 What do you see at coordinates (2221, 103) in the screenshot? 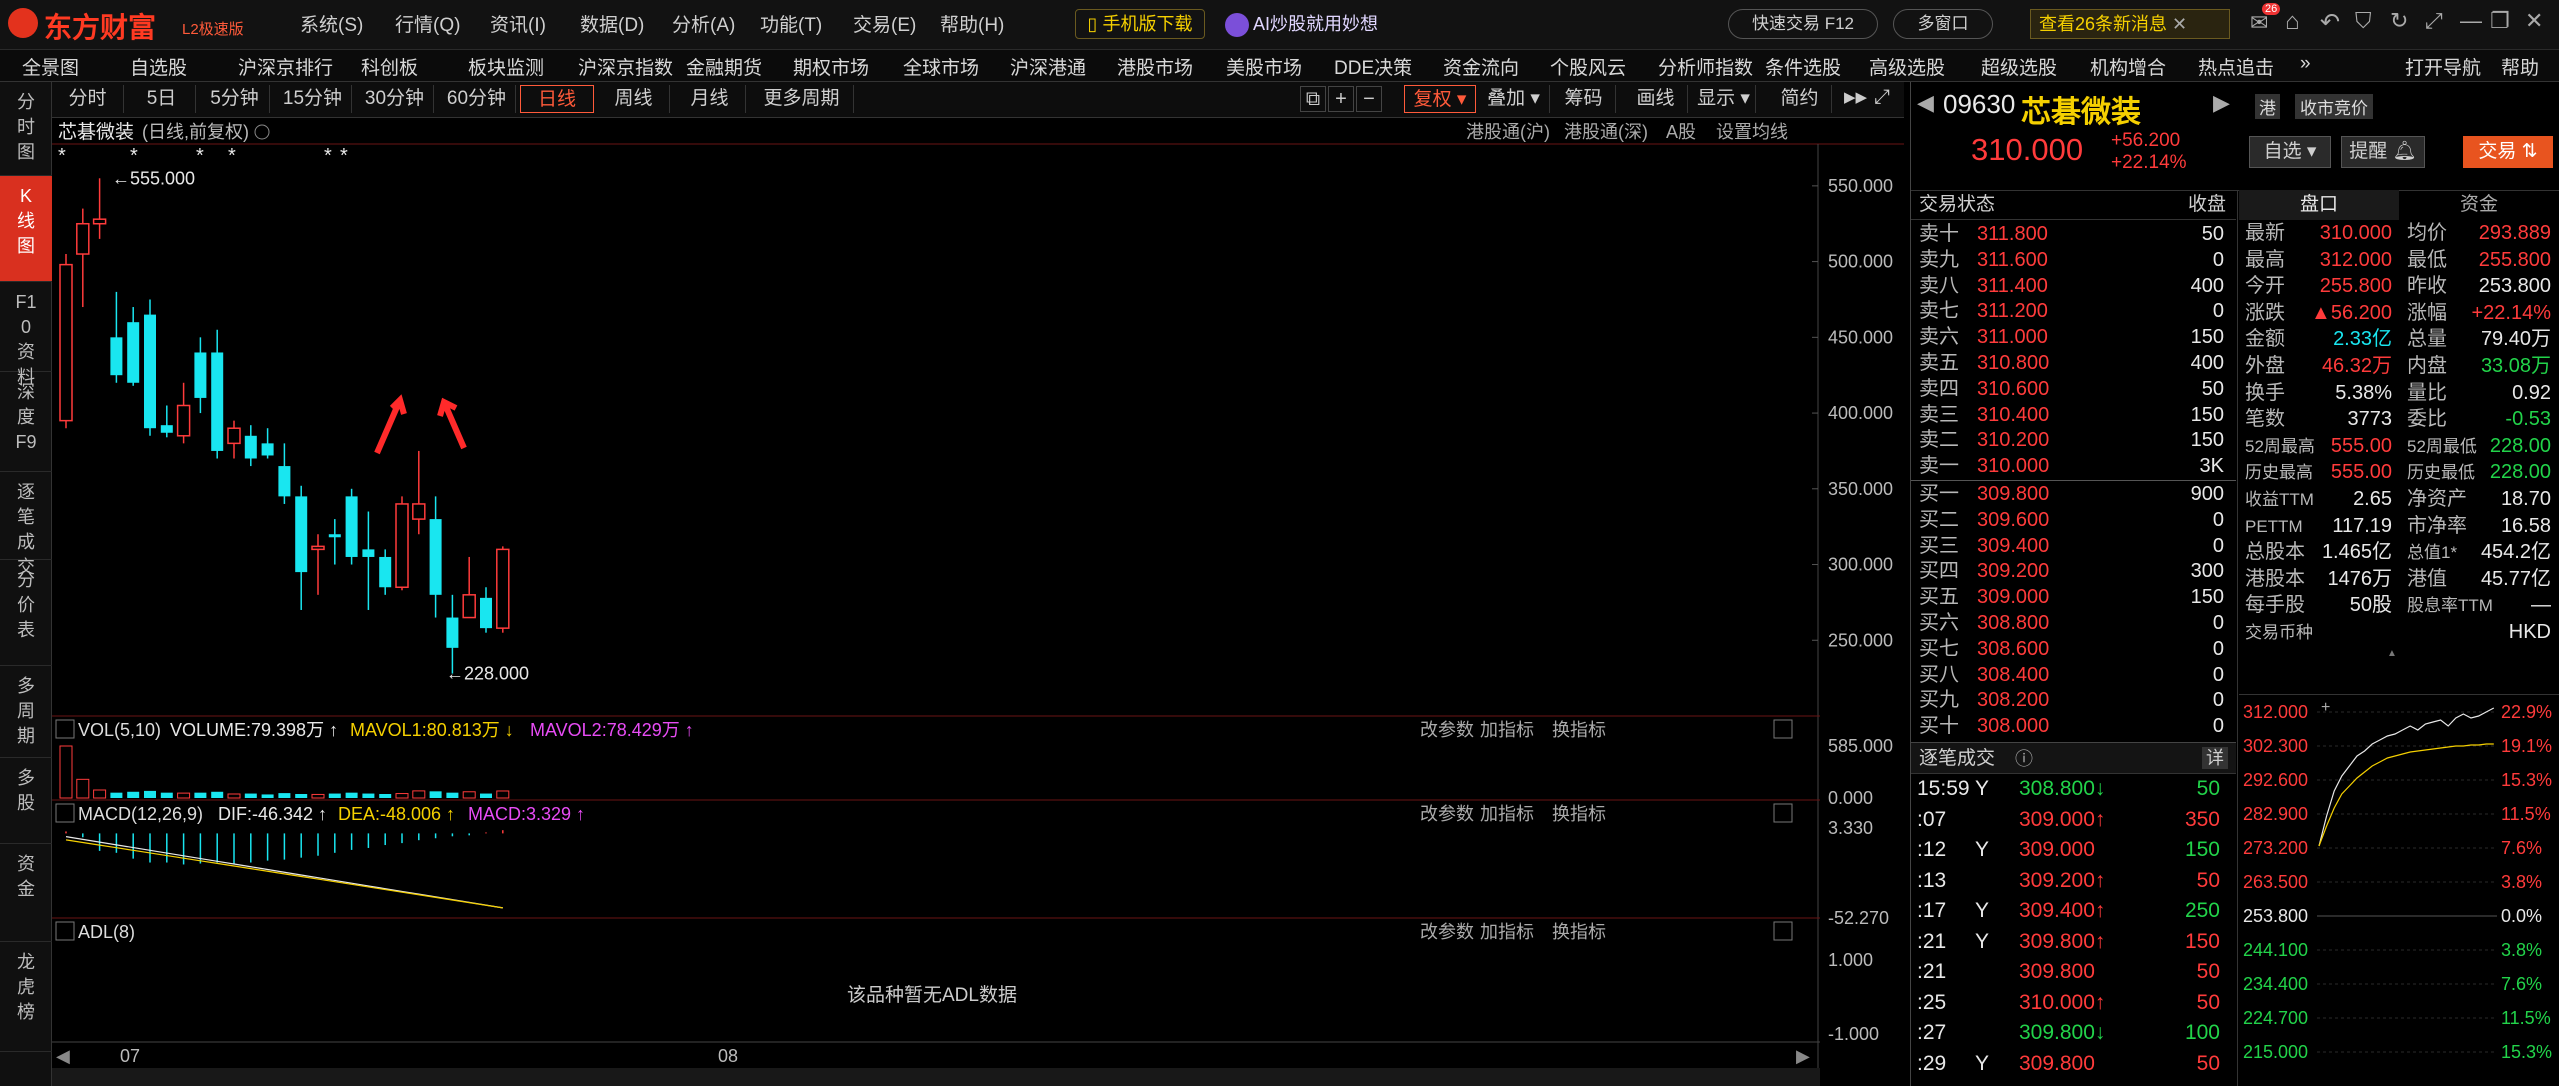
I see `next-stock-icon: ▶` at bounding box center [2221, 103].